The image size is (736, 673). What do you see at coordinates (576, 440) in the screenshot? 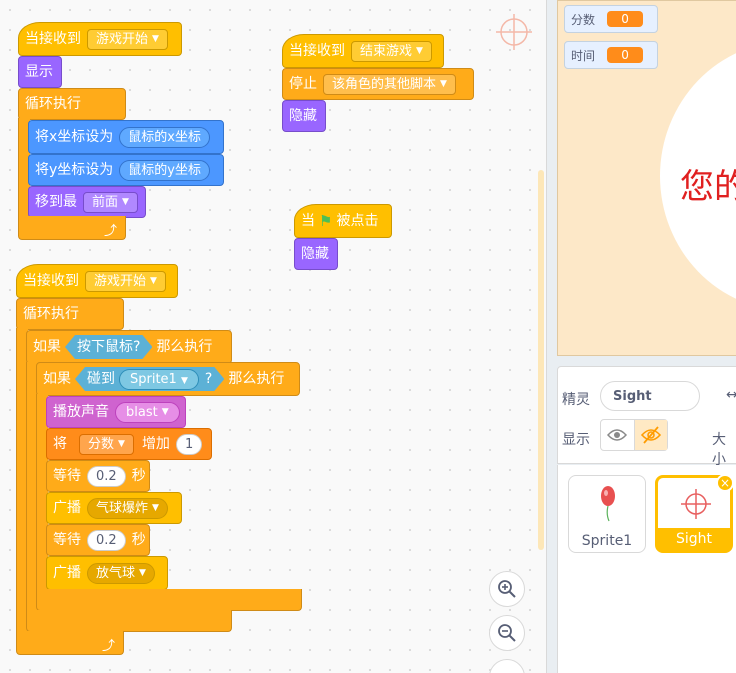
I see `show-label: 显示` at bounding box center [576, 440].